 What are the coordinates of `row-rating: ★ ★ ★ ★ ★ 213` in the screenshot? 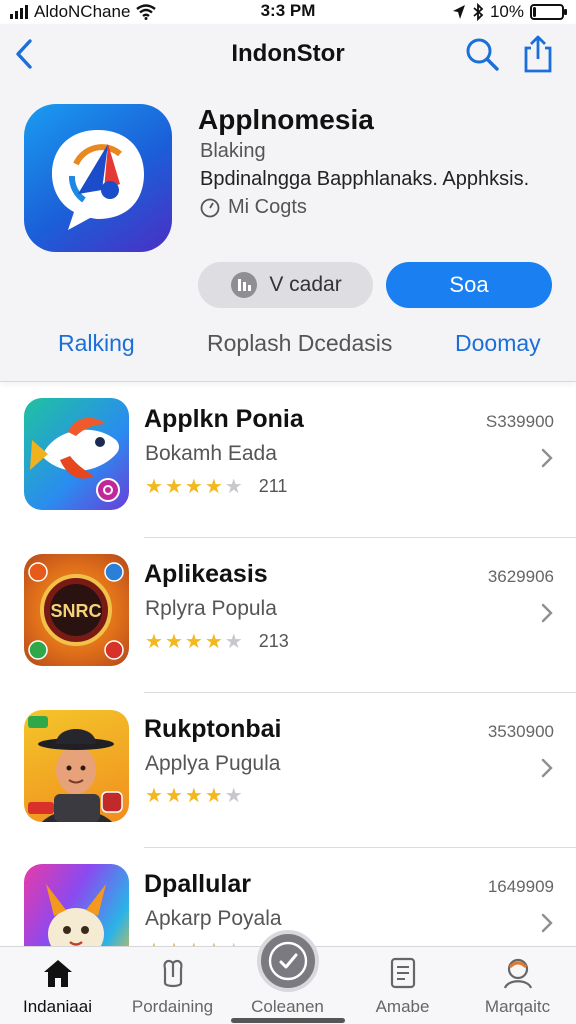 It's located at (217, 641).